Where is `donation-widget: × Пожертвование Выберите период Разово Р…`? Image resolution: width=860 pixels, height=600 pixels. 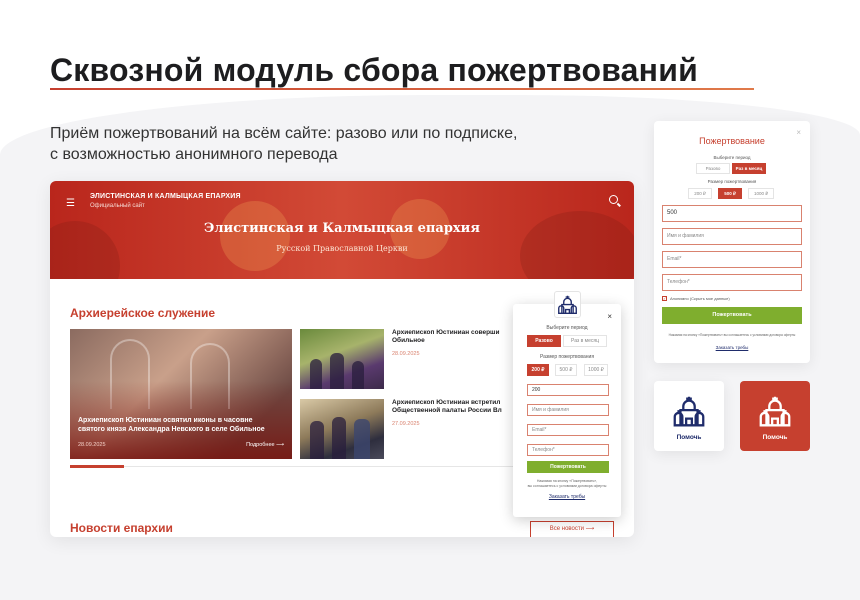
donation-widget: × Пожертвование Выберите период Разово Р… is located at coordinates (732, 242).